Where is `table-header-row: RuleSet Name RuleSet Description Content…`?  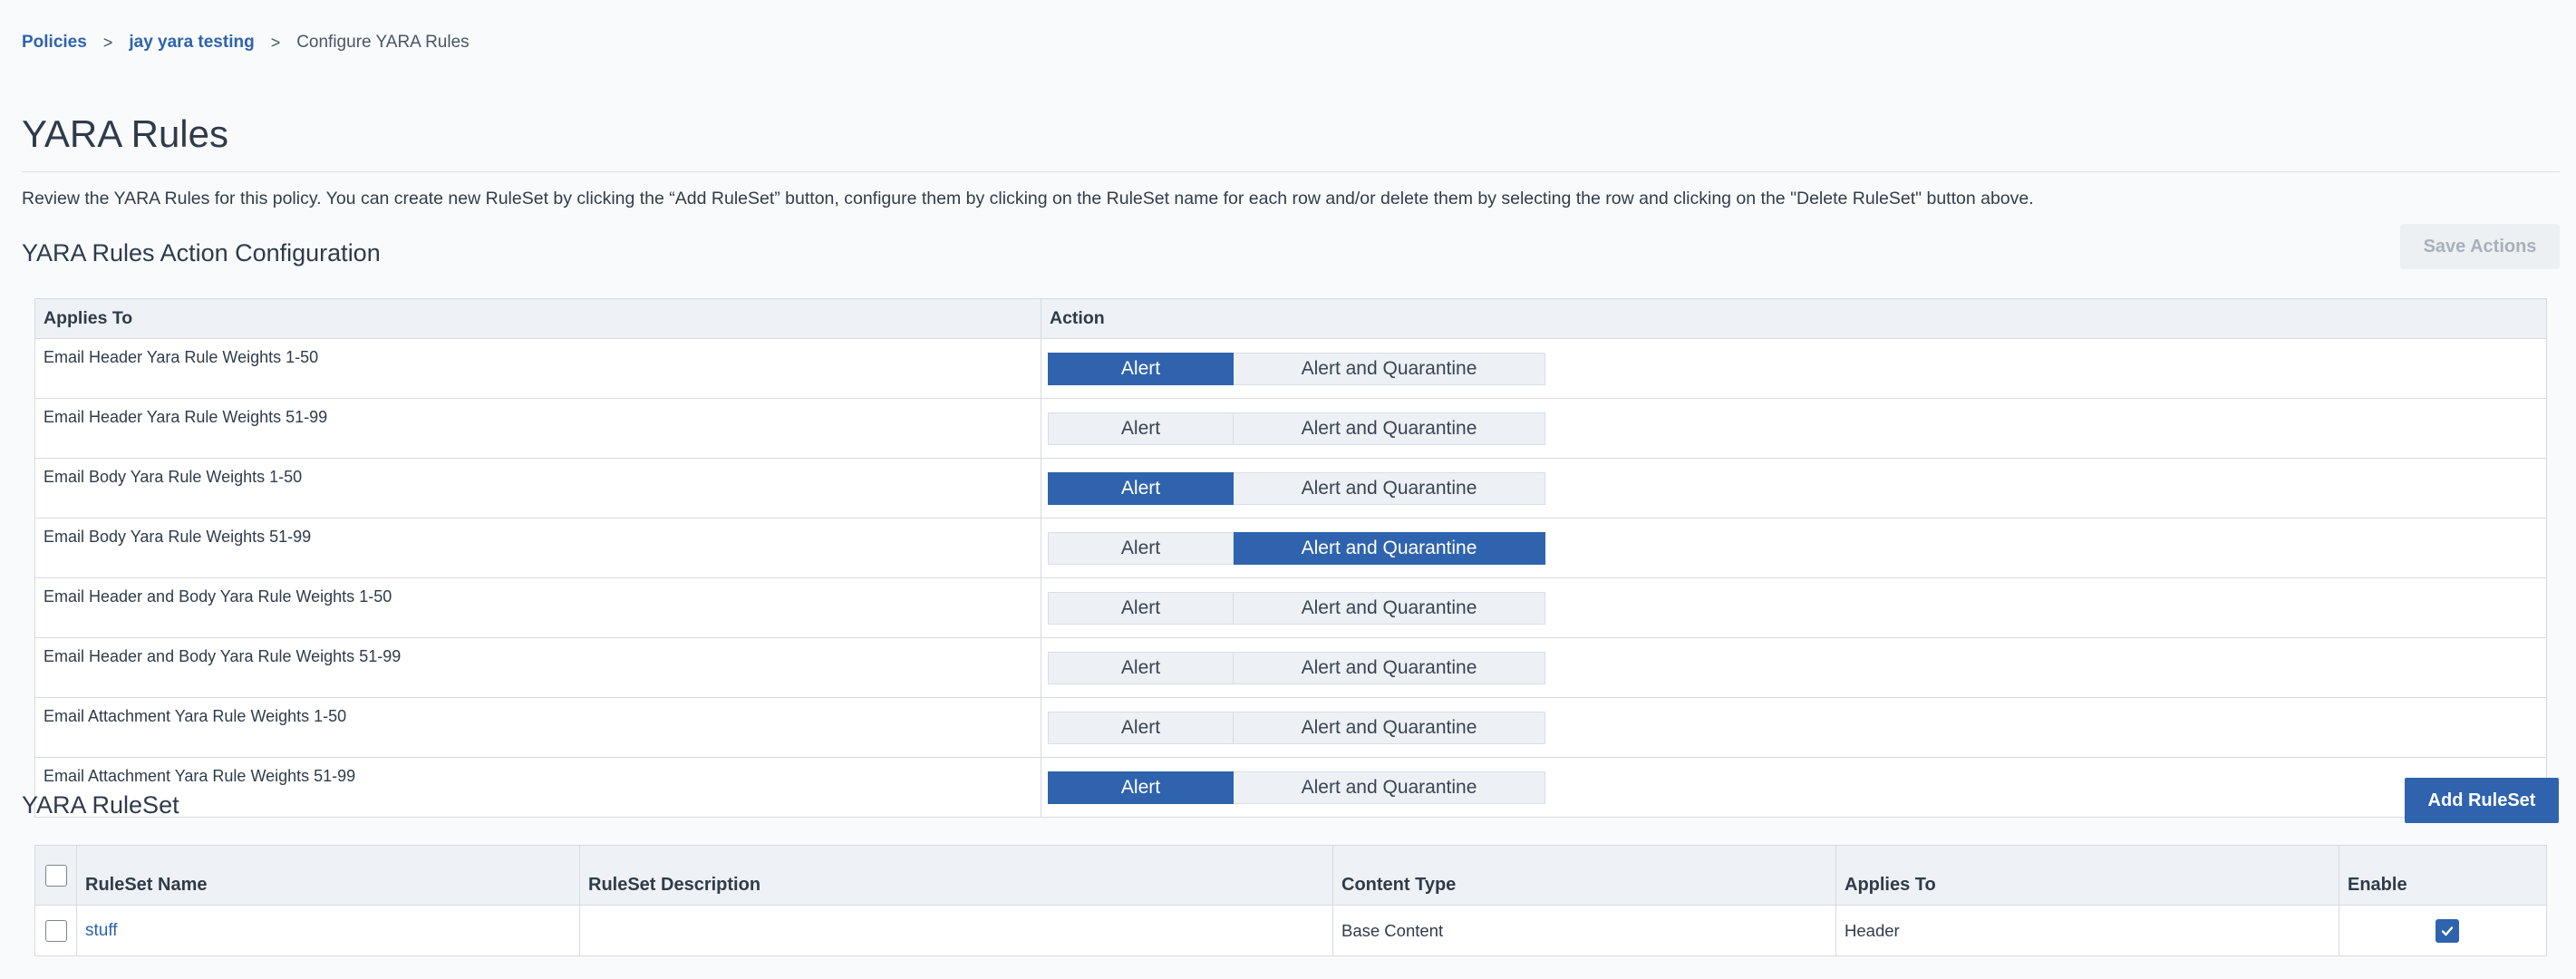
table-header-row: RuleSet Name RuleSet Description Content… is located at coordinates (1290, 875).